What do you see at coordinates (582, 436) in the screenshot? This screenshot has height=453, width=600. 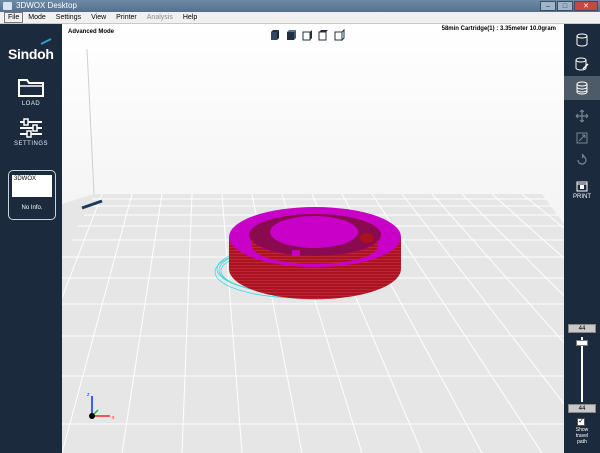 I see `show-travel-path-label: Show travel path` at bounding box center [582, 436].